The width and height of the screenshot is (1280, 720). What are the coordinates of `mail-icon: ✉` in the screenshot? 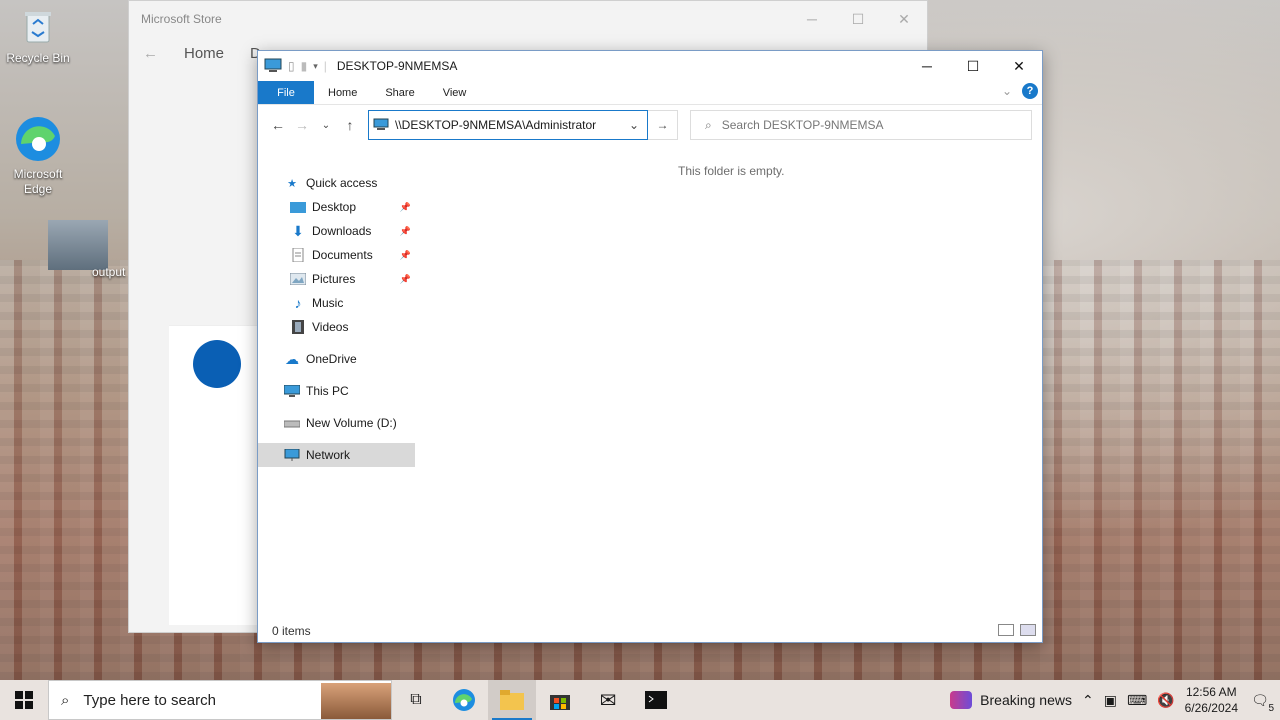 It's located at (608, 700).